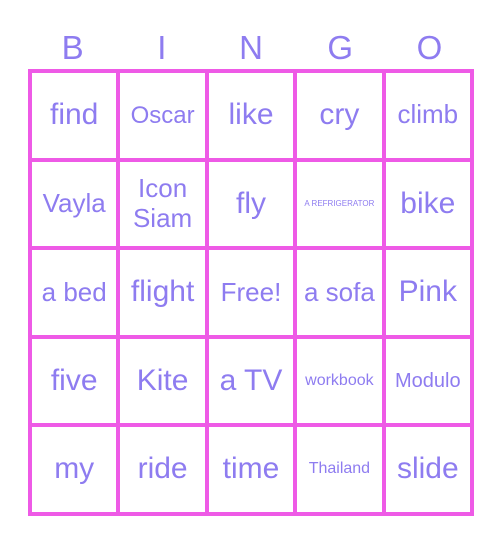 The width and height of the screenshot is (502, 544). What do you see at coordinates (429, 47) in the screenshot?
I see `header-letter-o: O` at bounding box center [429, 47].